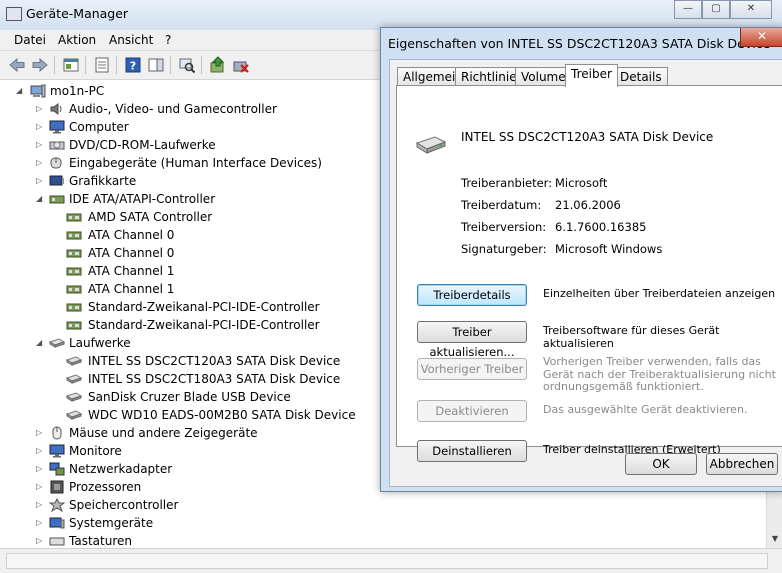 The width and height of the screenshot is (782, 573). What do you see at coordinates (168, 40) in the screenshot?
I see `menu-help: ?` at bounding box center [168, 40].